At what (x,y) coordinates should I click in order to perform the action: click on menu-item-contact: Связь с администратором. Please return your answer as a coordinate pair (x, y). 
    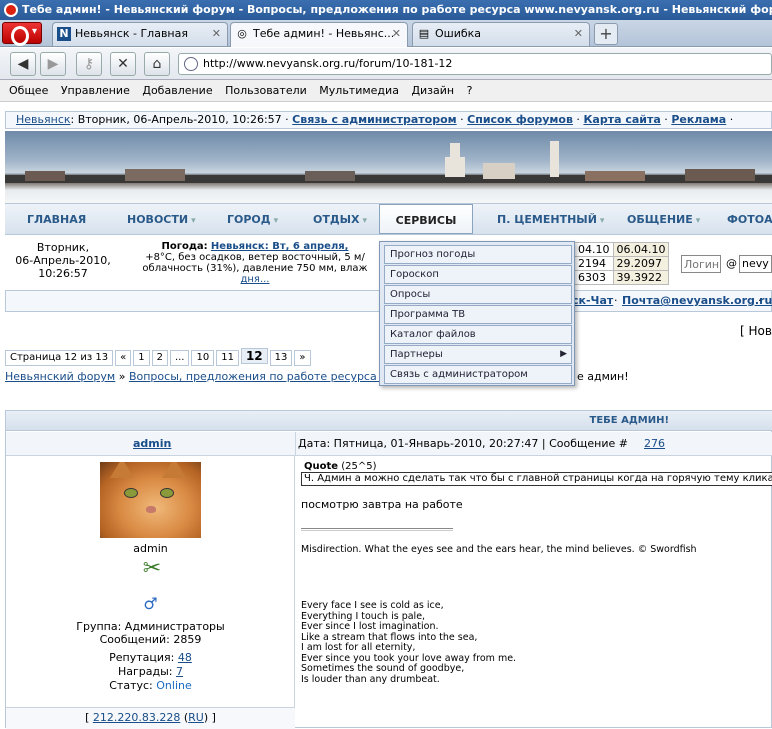
    Looking at the image, I should click on (478, 374).